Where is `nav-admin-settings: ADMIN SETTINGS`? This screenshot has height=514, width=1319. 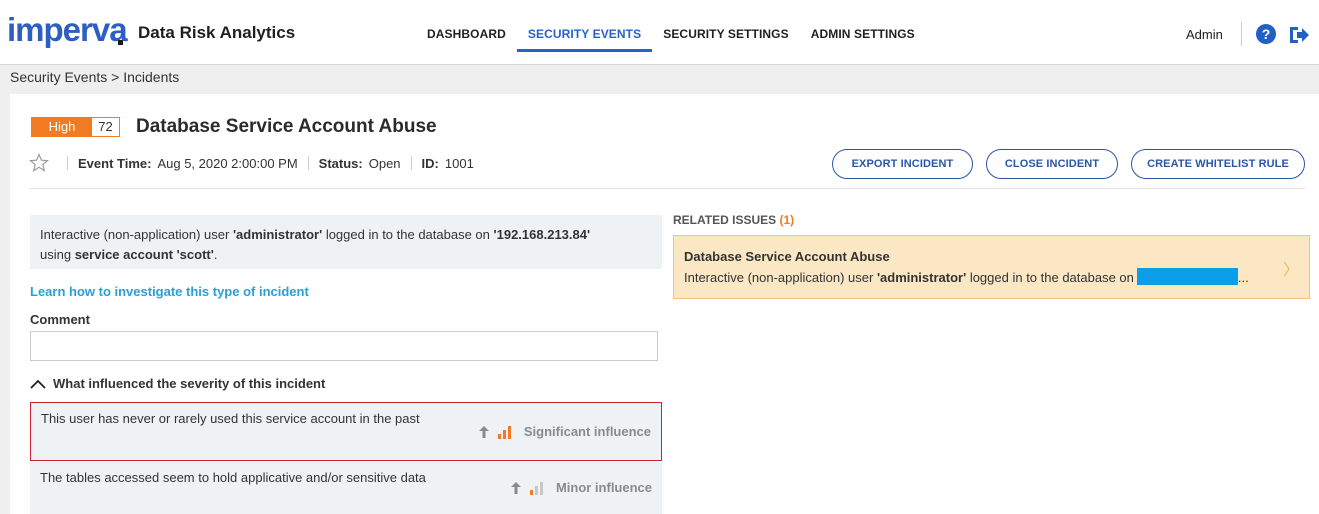 nav-admin-settings: ADMIN SETTINGS is located at coordinates (863, 26).